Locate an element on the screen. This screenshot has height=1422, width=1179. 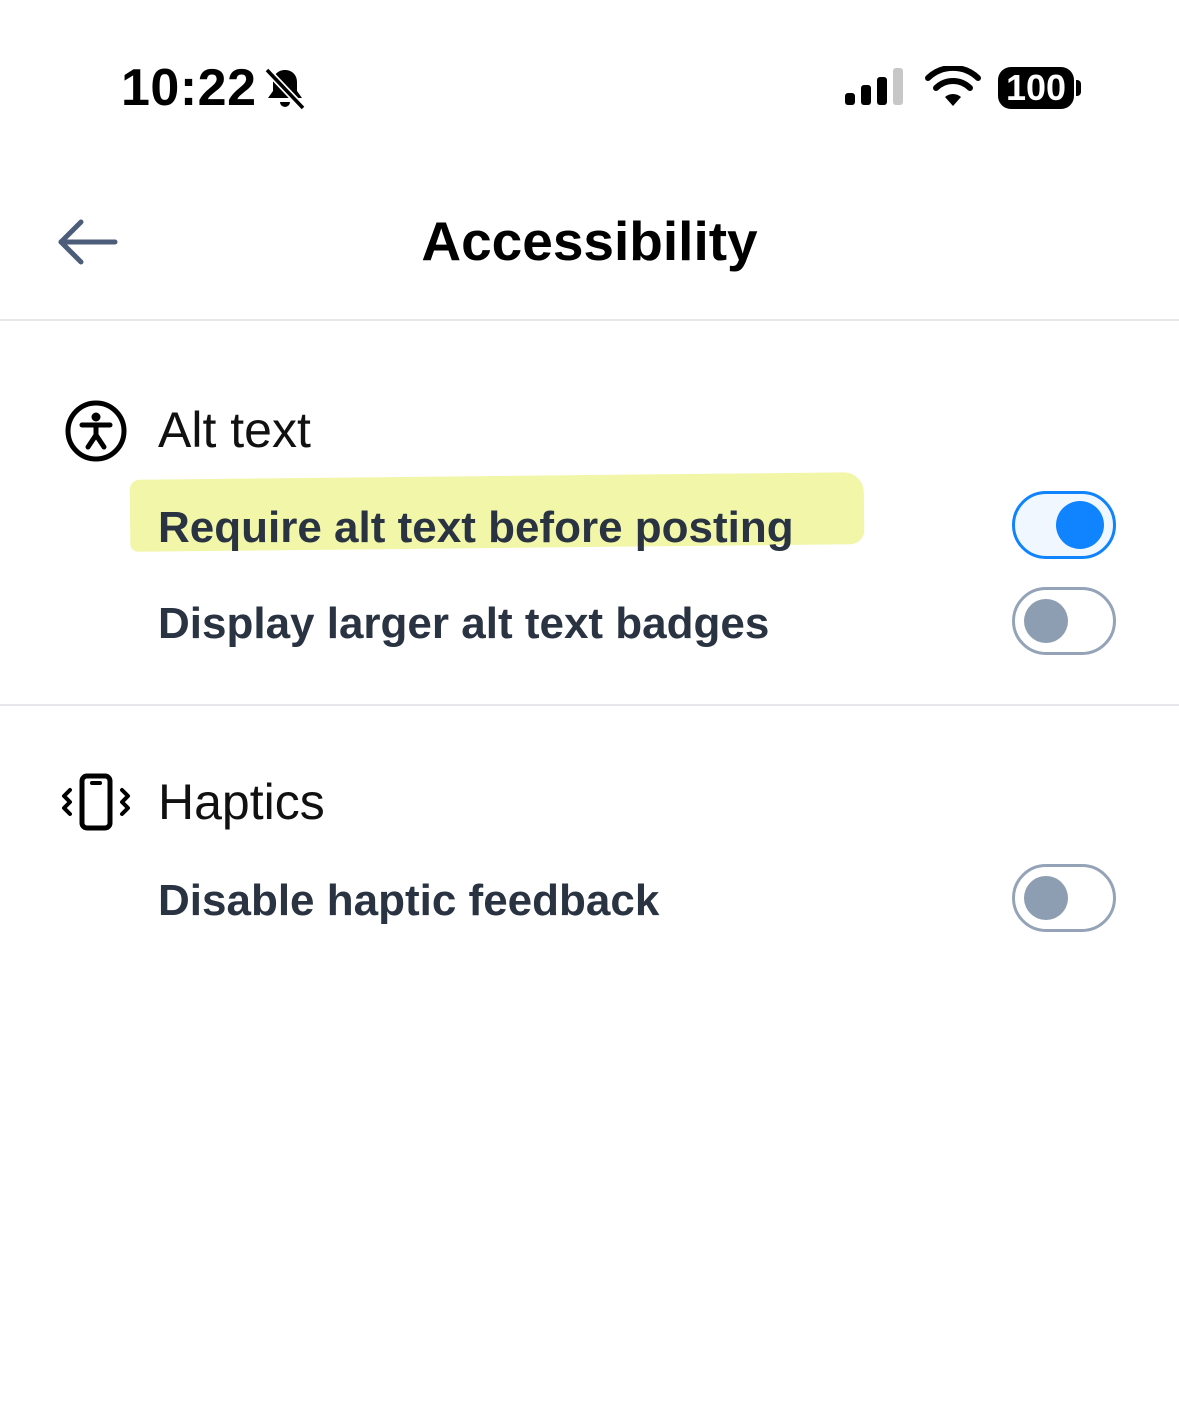
setting-label: Display larger alt text badges is located at coordinates (464, 623).